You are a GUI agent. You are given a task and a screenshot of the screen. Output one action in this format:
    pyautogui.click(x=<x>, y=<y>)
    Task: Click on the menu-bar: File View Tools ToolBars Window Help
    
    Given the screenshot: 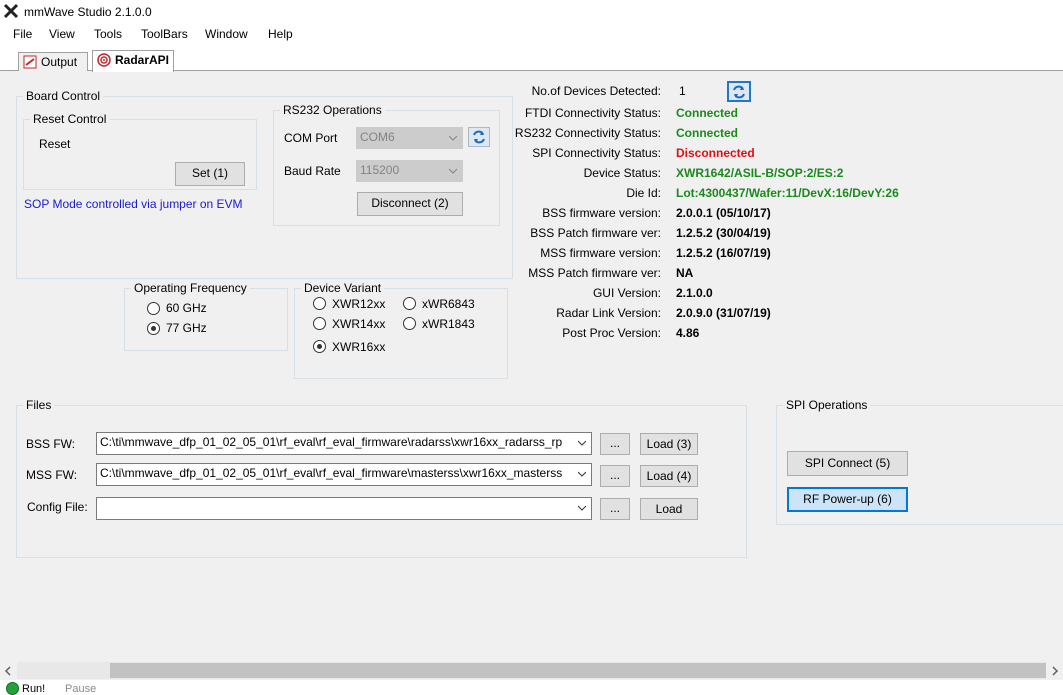 What is the action you would take?
    pyautogui.click(x=531, y=34)
    